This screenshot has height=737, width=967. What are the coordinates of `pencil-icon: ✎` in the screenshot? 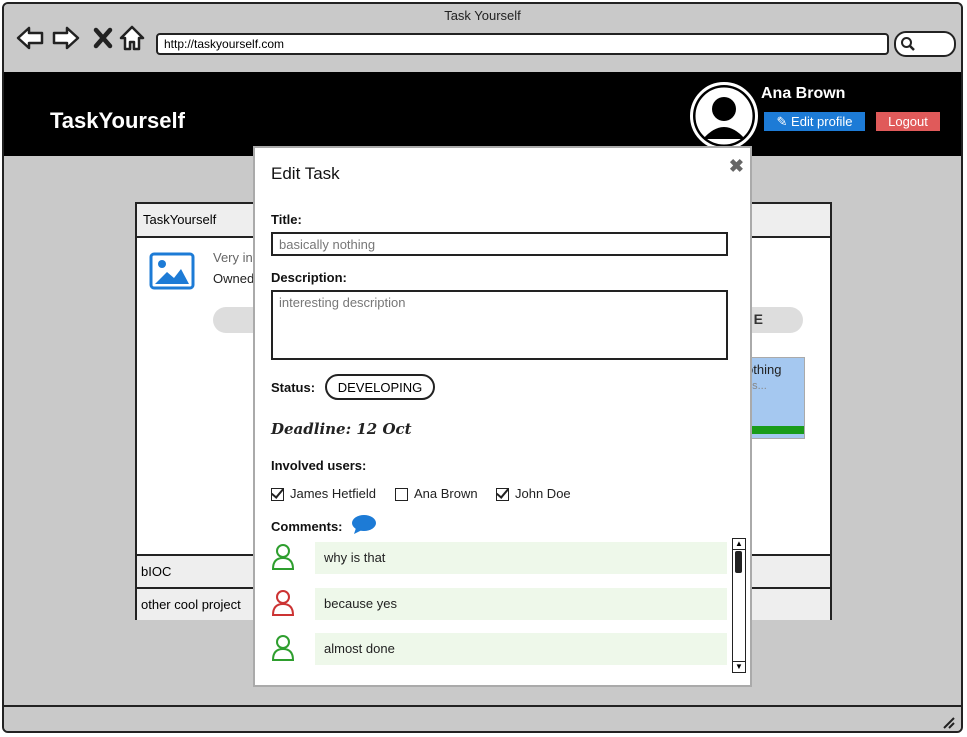 It's located at (784, 121).